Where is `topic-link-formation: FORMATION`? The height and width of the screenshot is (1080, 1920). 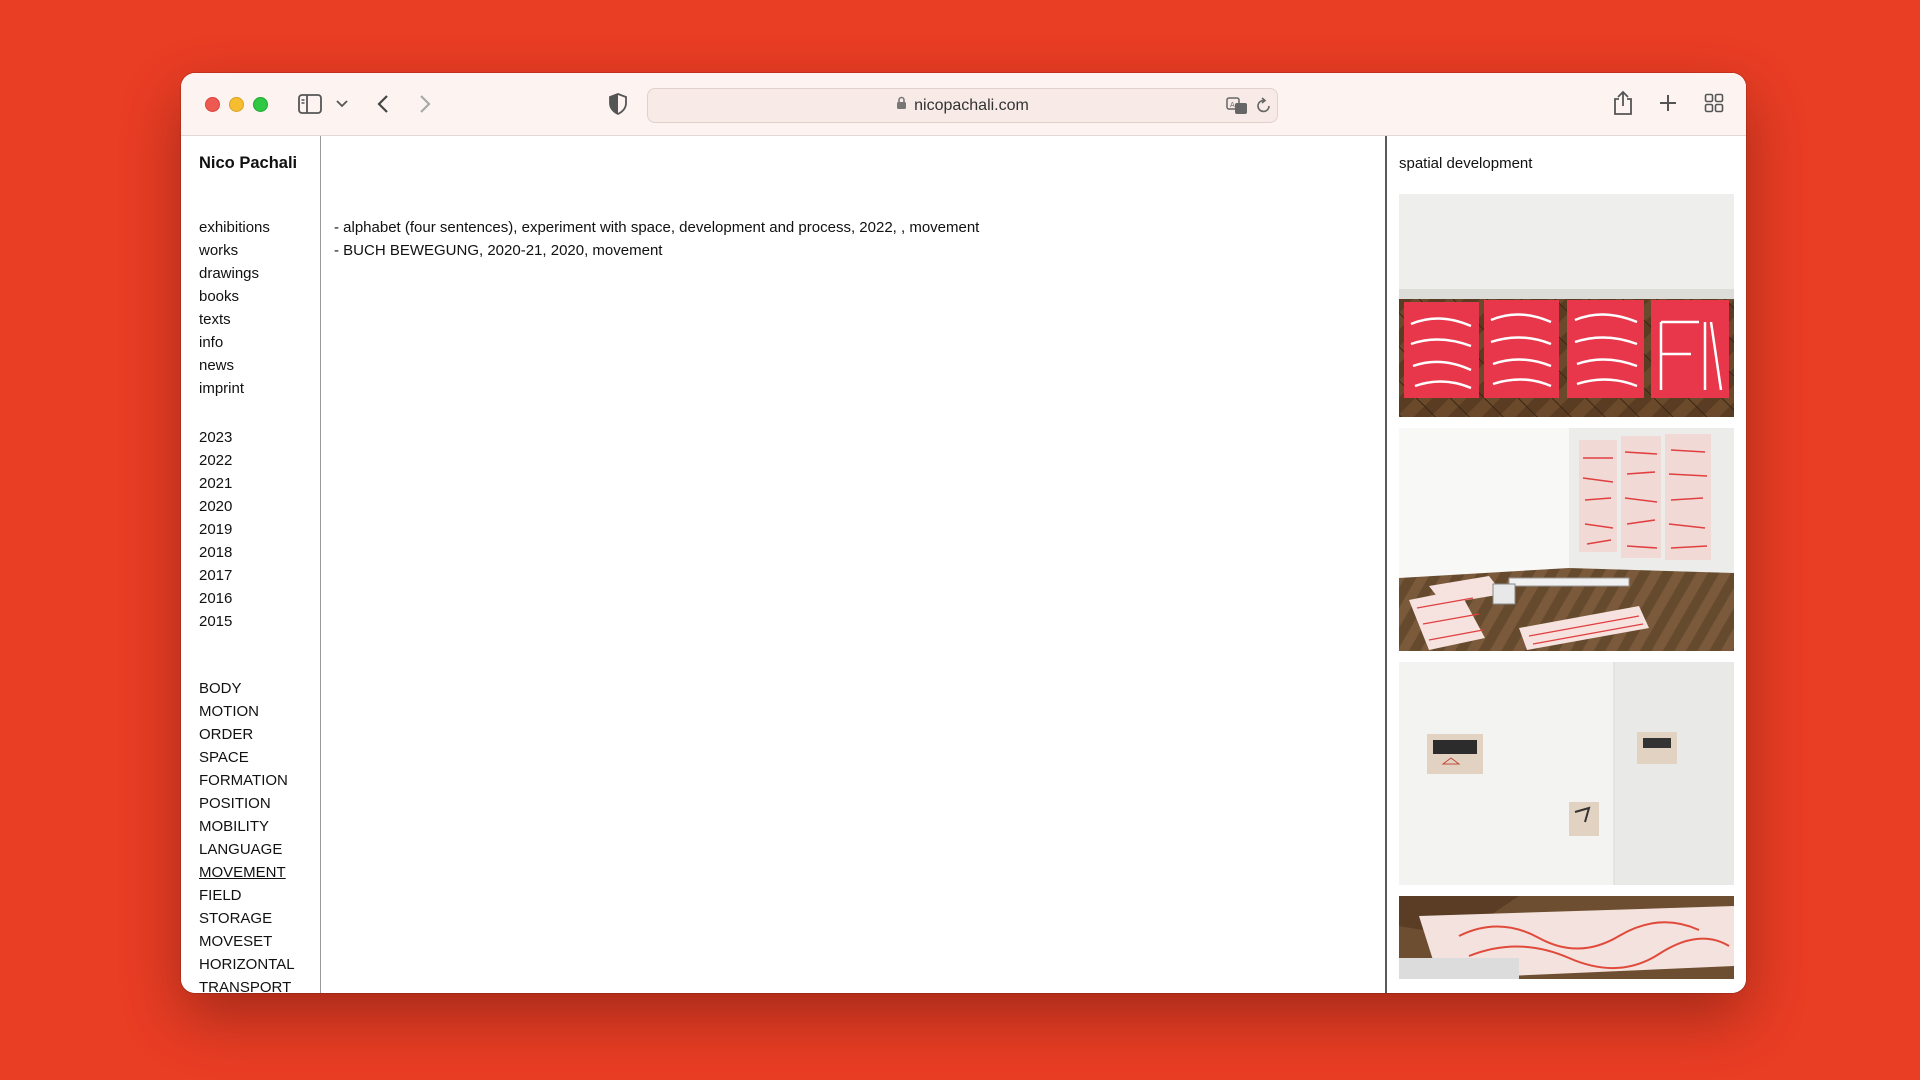
topic-link-formation: FORMATION is located at coordinates (247, 780).